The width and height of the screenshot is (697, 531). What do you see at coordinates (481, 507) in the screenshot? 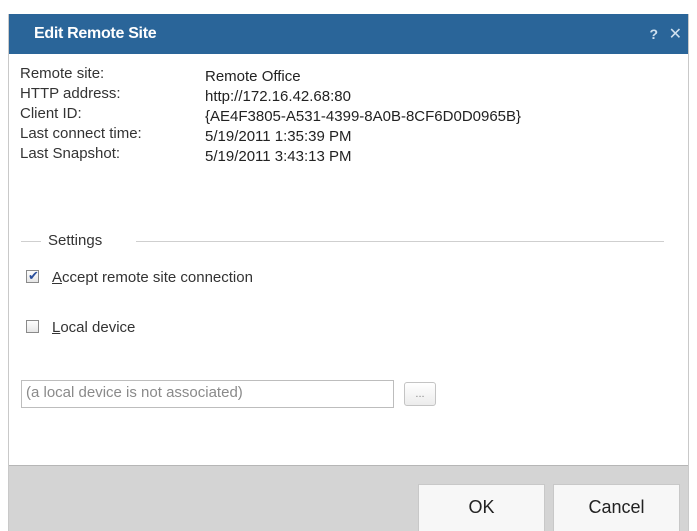
I see `ok-button: OK` at bounding box center [481, 507].